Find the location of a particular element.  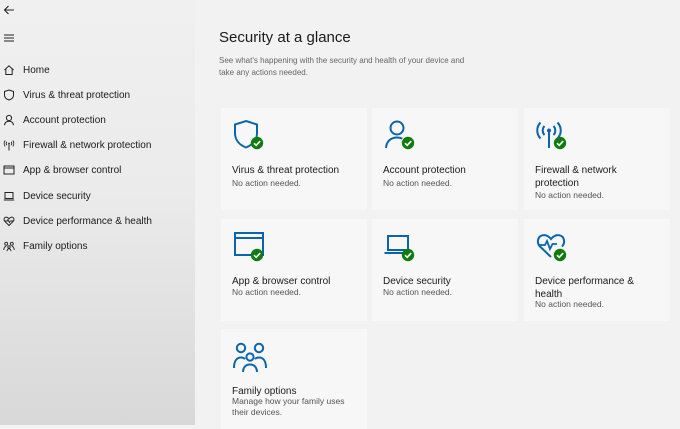

card-account-protection: Account protection No action needed. is located at coordinates (445, 159).